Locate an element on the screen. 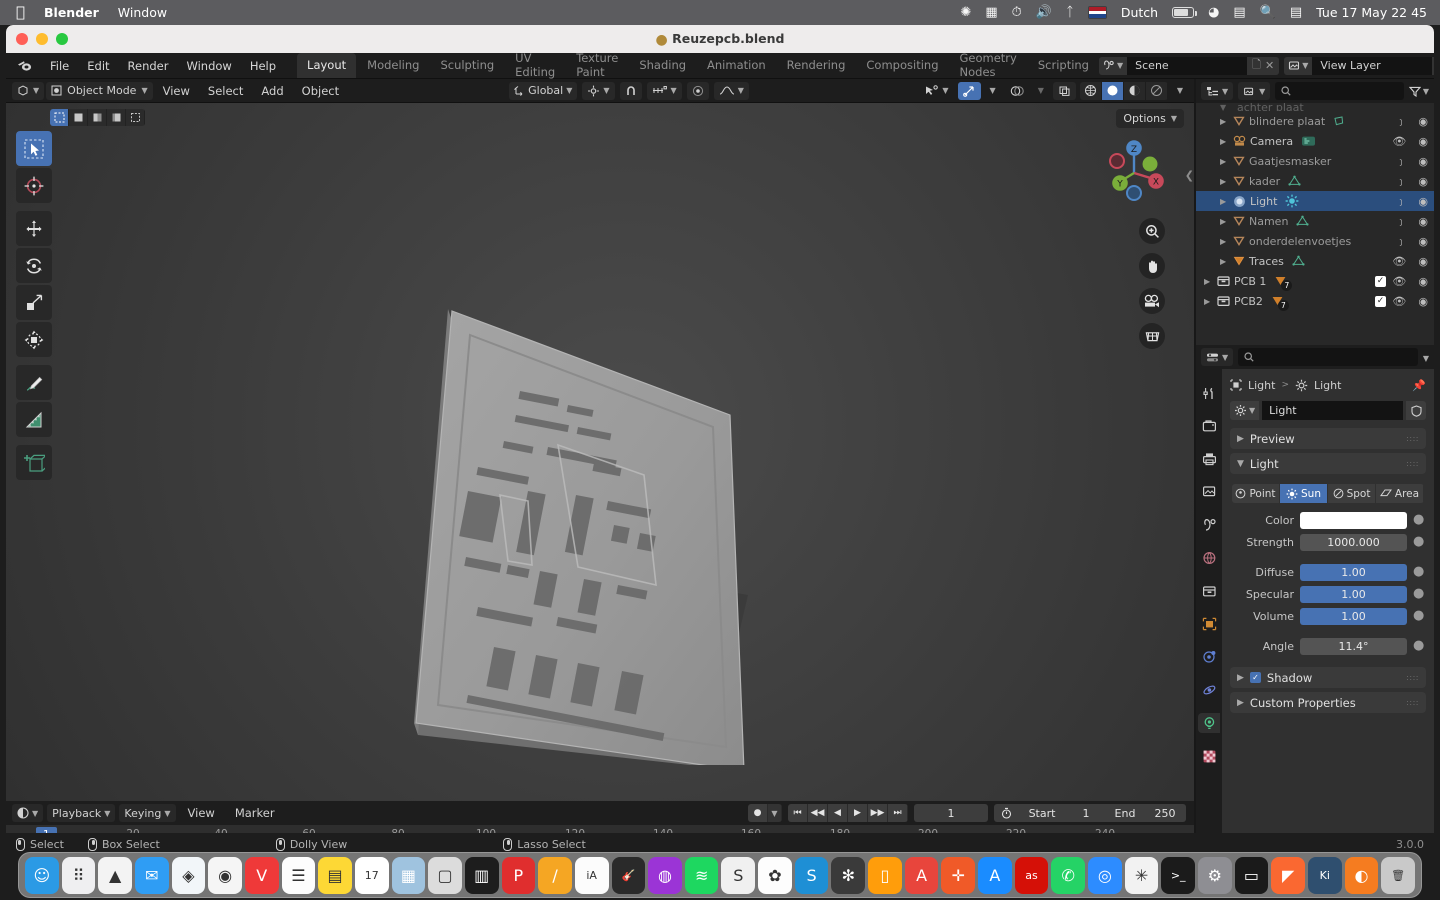 The image size is (1440, 900). light-specular-row: Specular 1.00 ● is located at coordinates (1328, 594).